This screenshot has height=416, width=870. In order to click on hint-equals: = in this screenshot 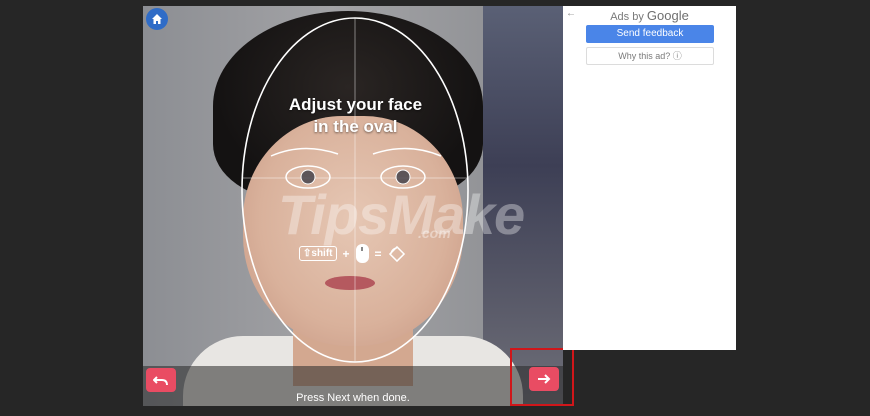, I will do `click(378, 253)`.